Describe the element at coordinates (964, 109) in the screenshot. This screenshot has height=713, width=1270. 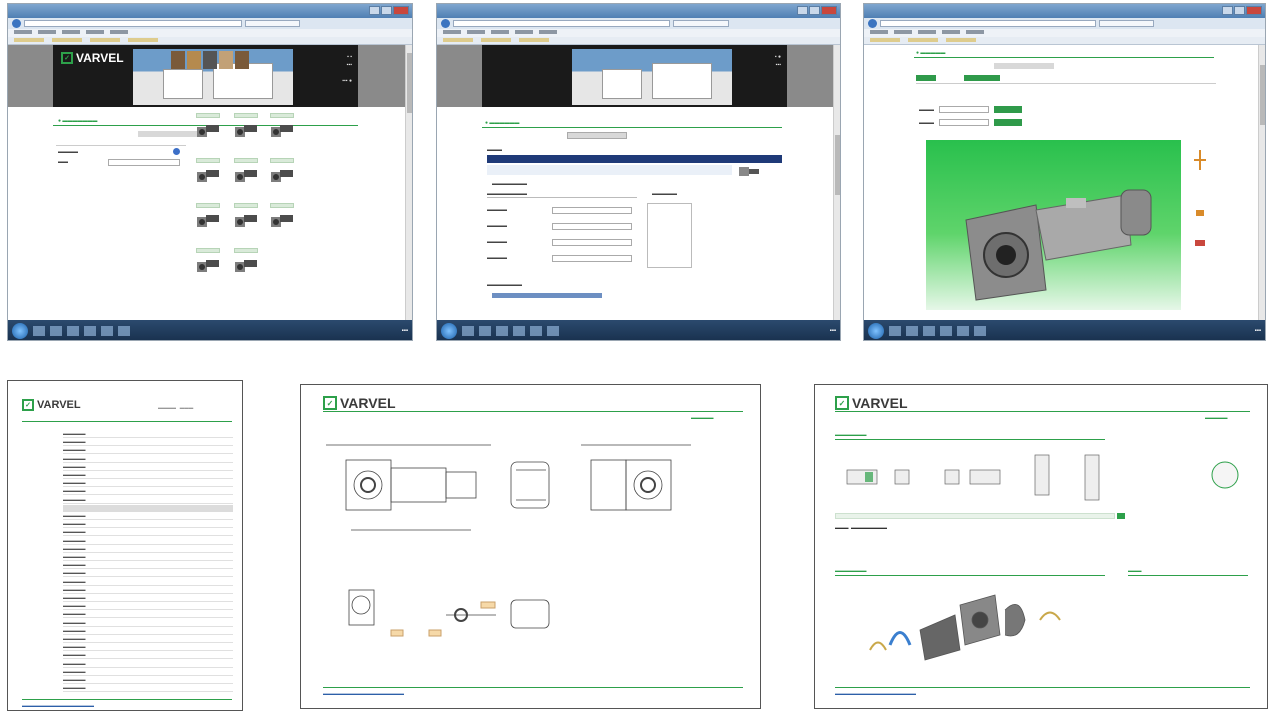
I see `cad-format-select` at that location.